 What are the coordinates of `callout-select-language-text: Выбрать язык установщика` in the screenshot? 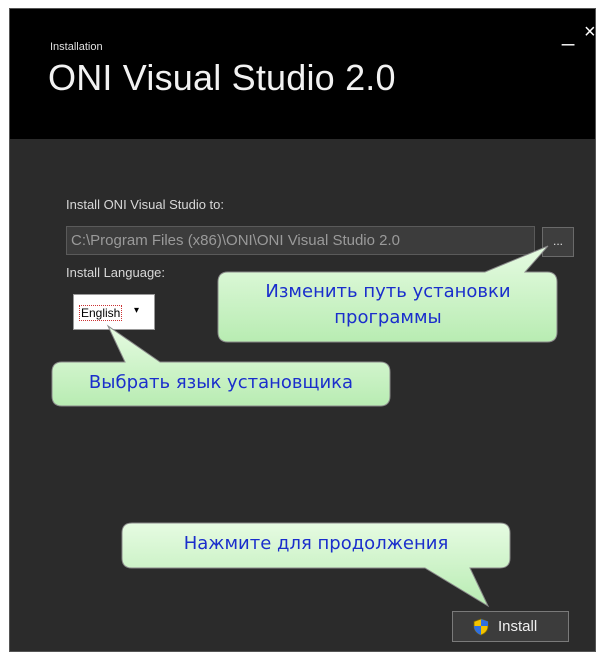 It's located at (221, 382).